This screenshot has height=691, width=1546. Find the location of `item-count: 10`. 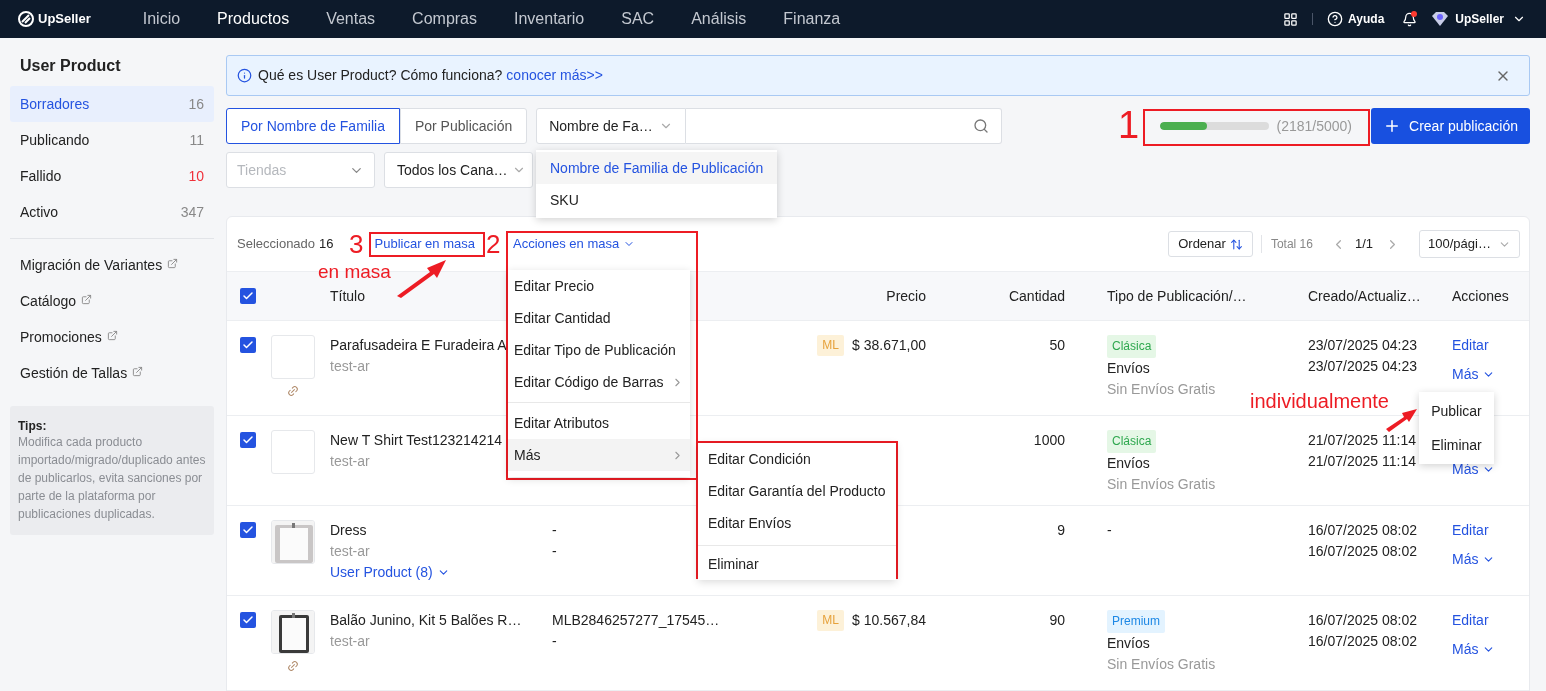

item-count: 10 is located at coordinates (196, 176).